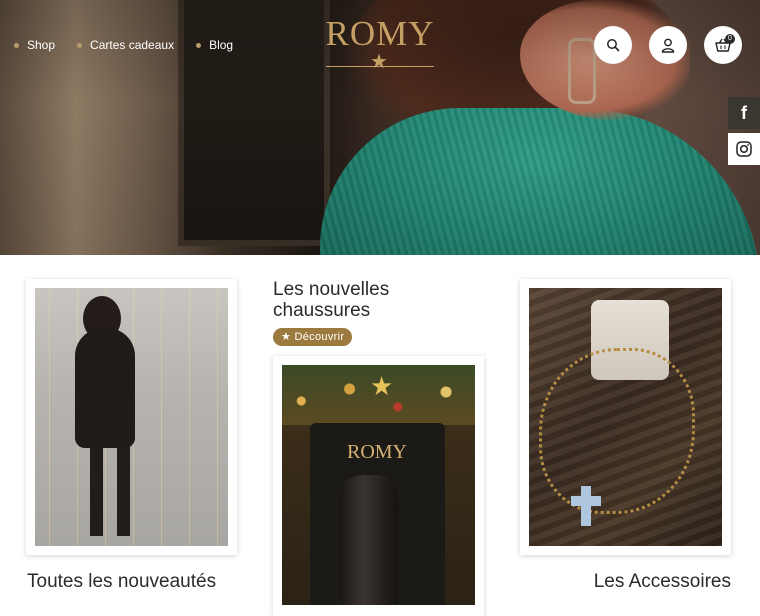 The height and width of the screenshot is (616, 760). What do you see at coordinates (723, 45) in the screenshot?
I see `cart-button: 0` at bounding box center [723, 45].